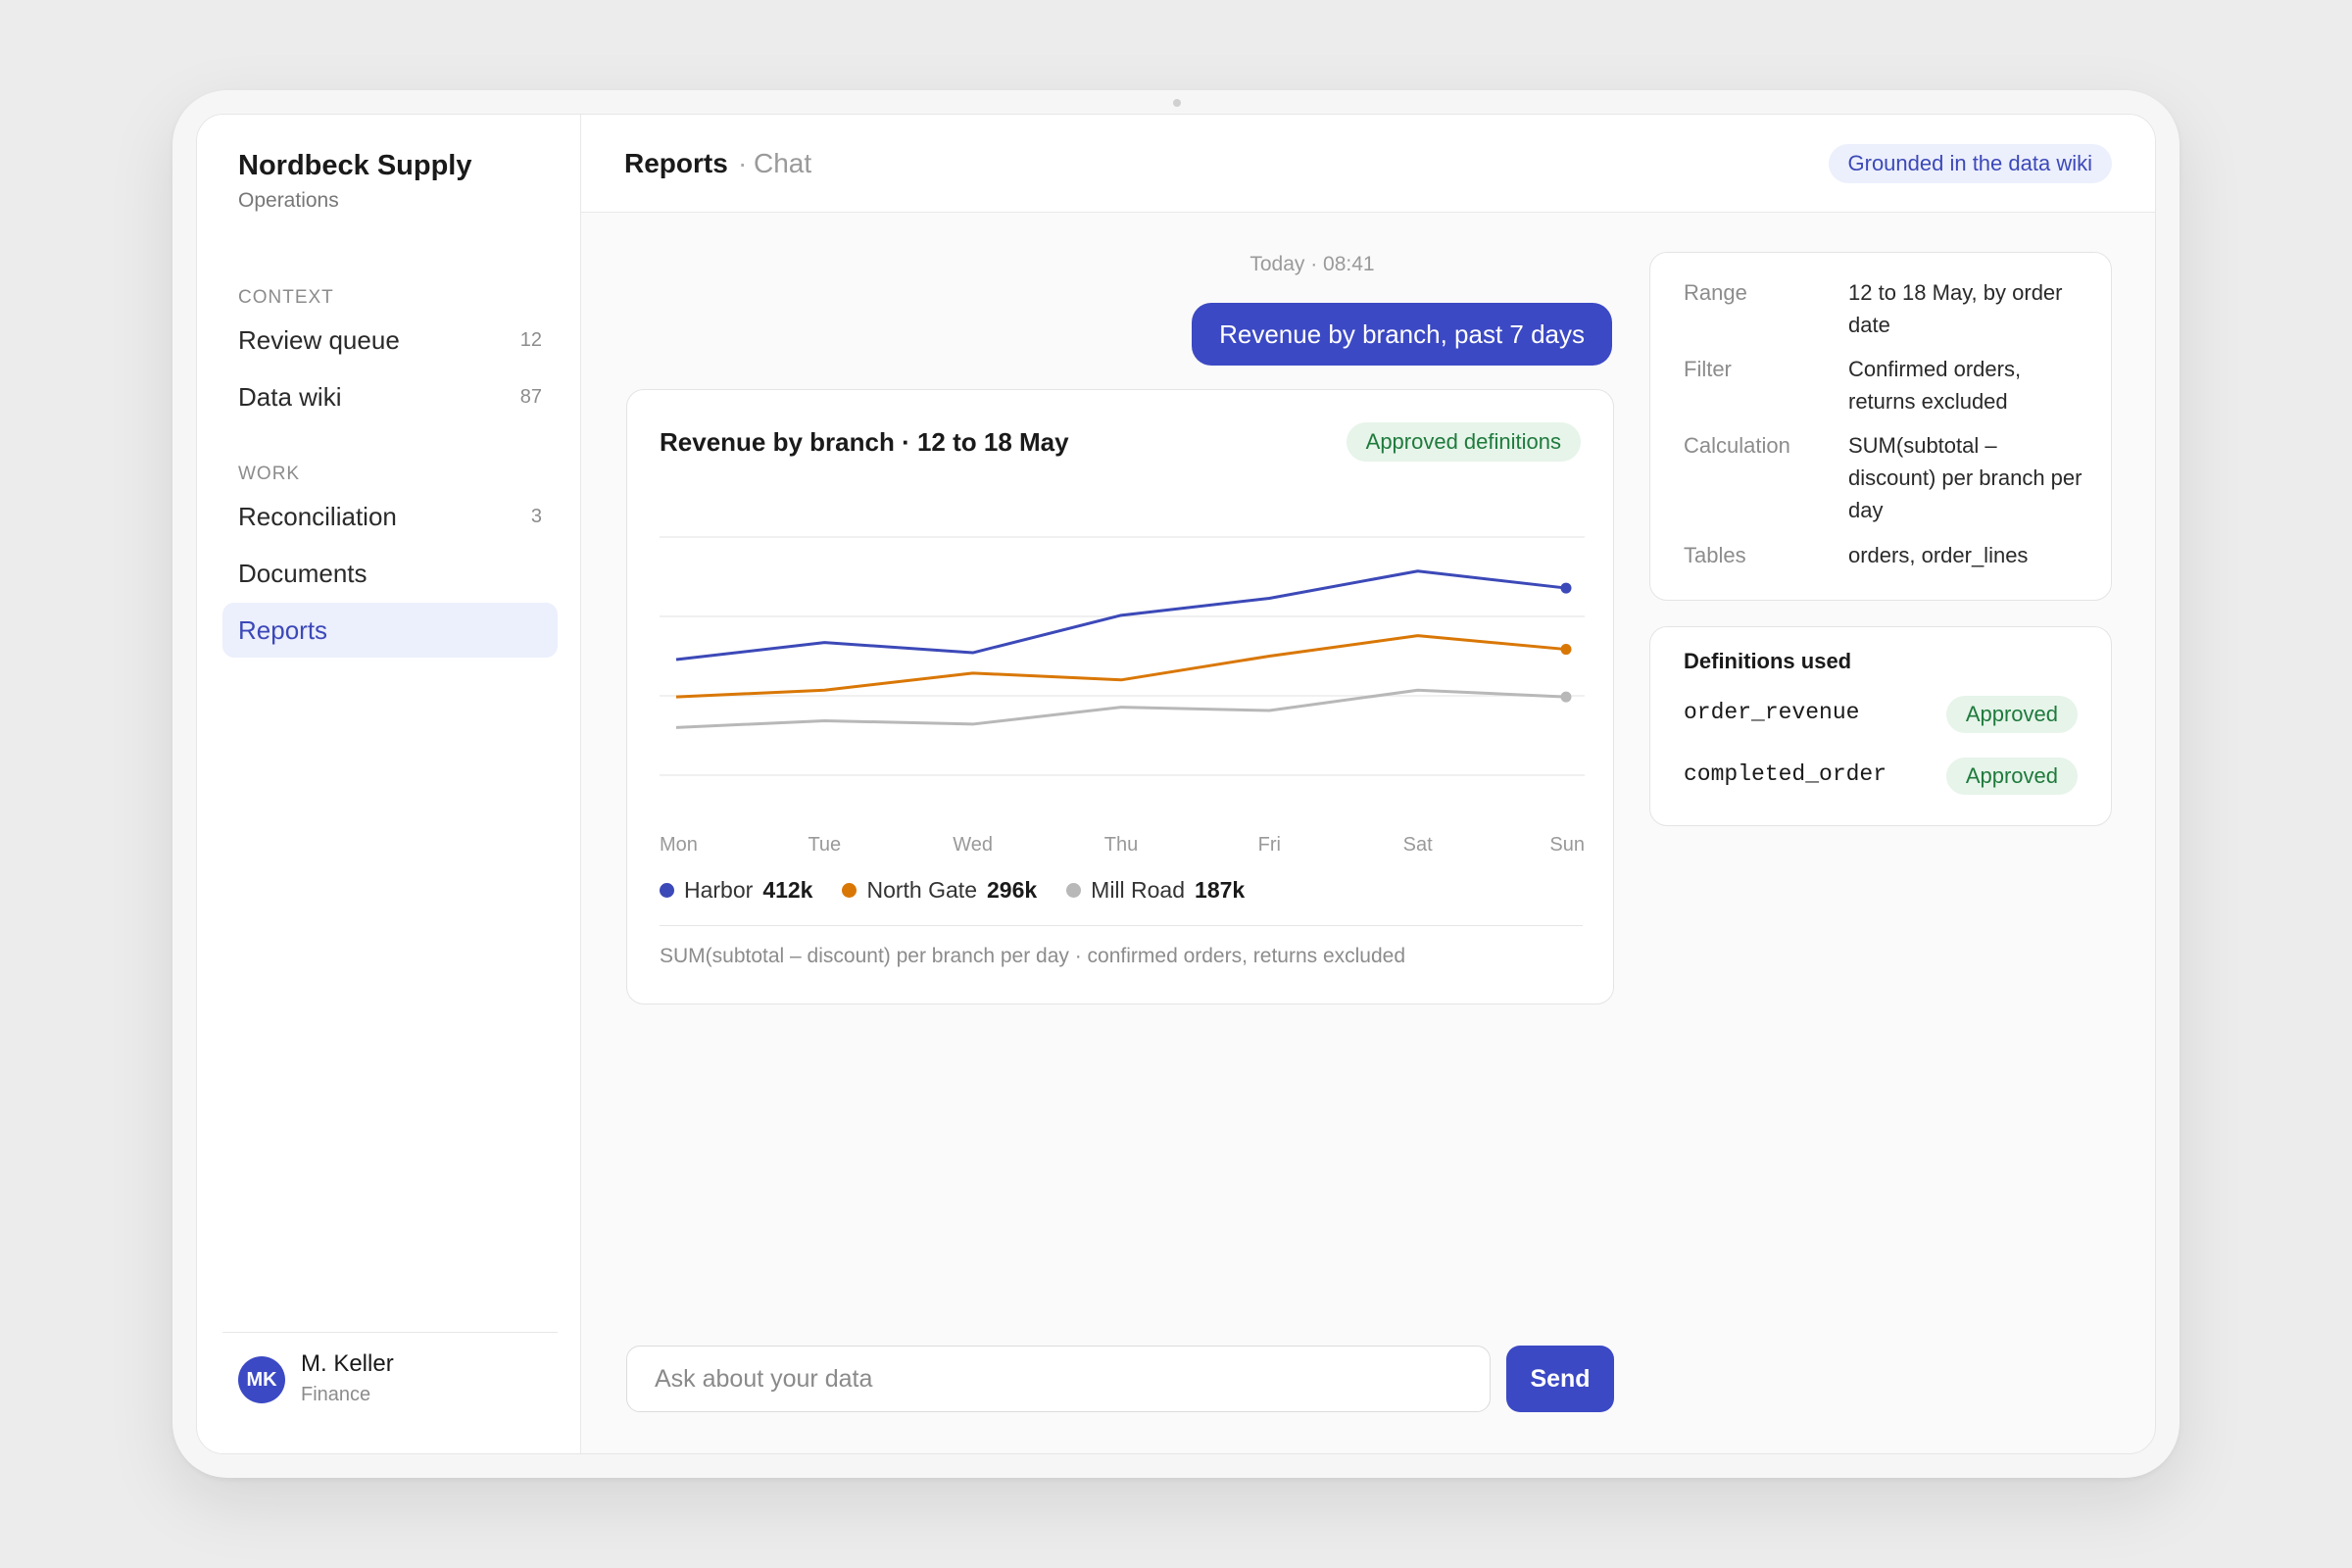 The width and height of the screenshot is (2352, 1568). What do you see at coordinates (390, 396) in the screenshot?
I see `sidebar-item-data-wiki: Data wiki 87` at bounding box center [390, 396].